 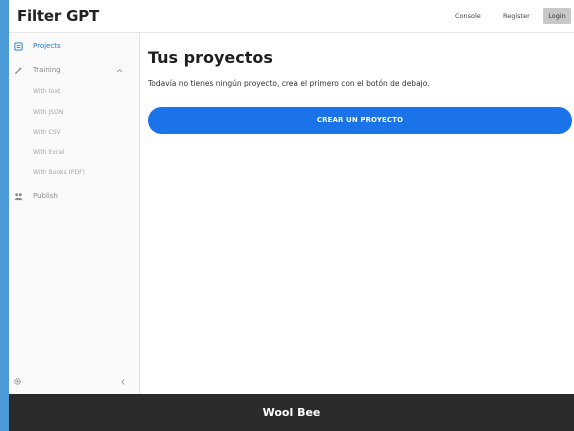 What do you see at coordinates (210, 57) in the screenshot?
I see `page-title: Tus proyectos` at bounding box center [210, 57].